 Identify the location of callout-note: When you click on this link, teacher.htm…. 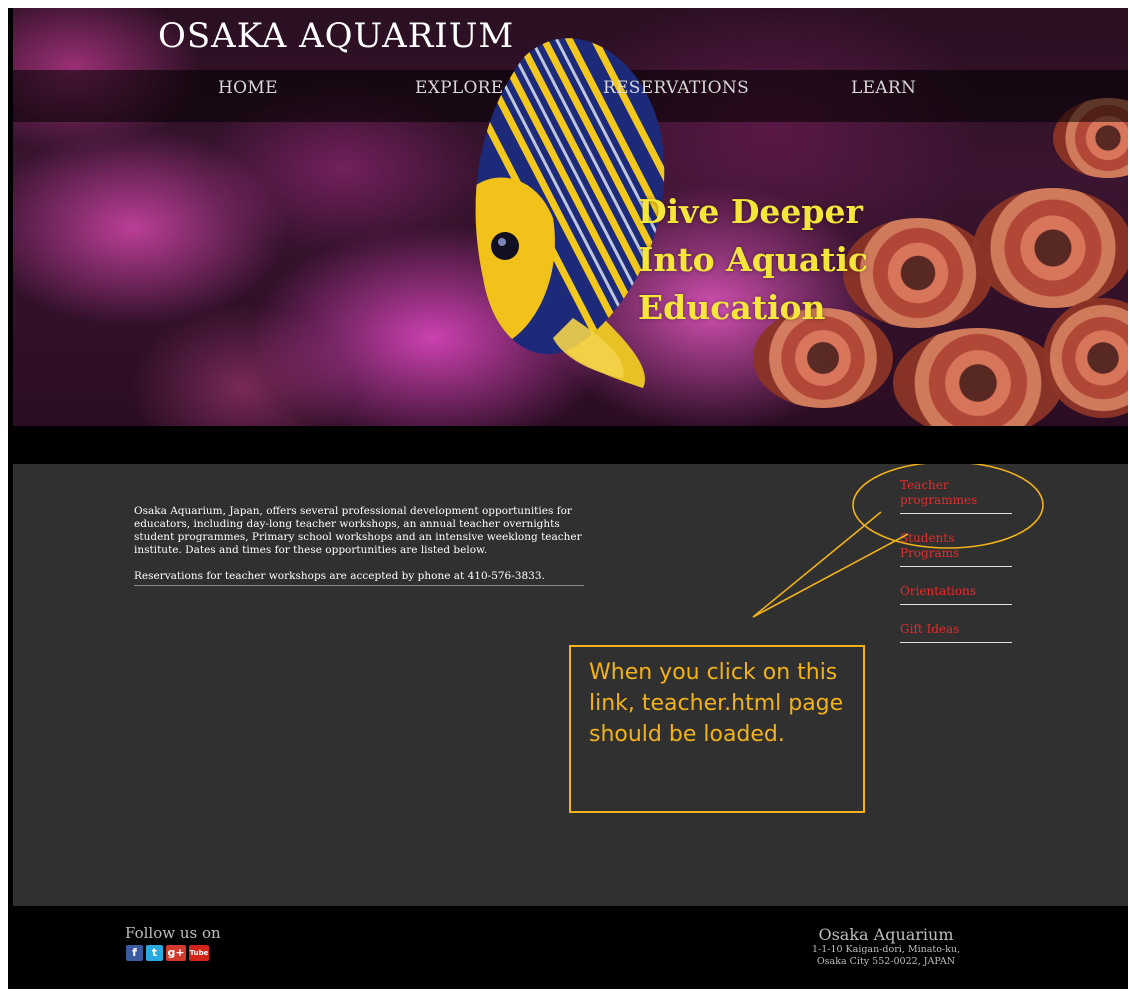
(717, 729).